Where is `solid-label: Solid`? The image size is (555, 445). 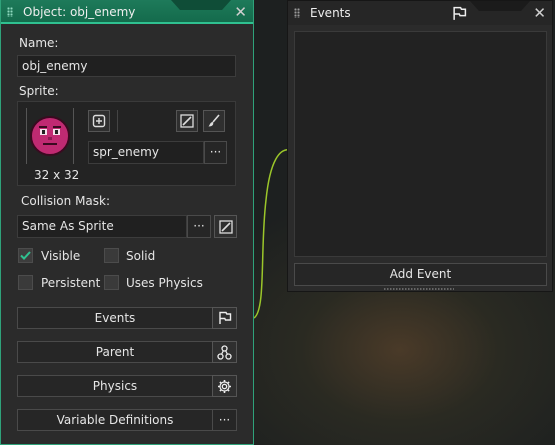
solid-label: Solid is located at coordinates (141, 256).